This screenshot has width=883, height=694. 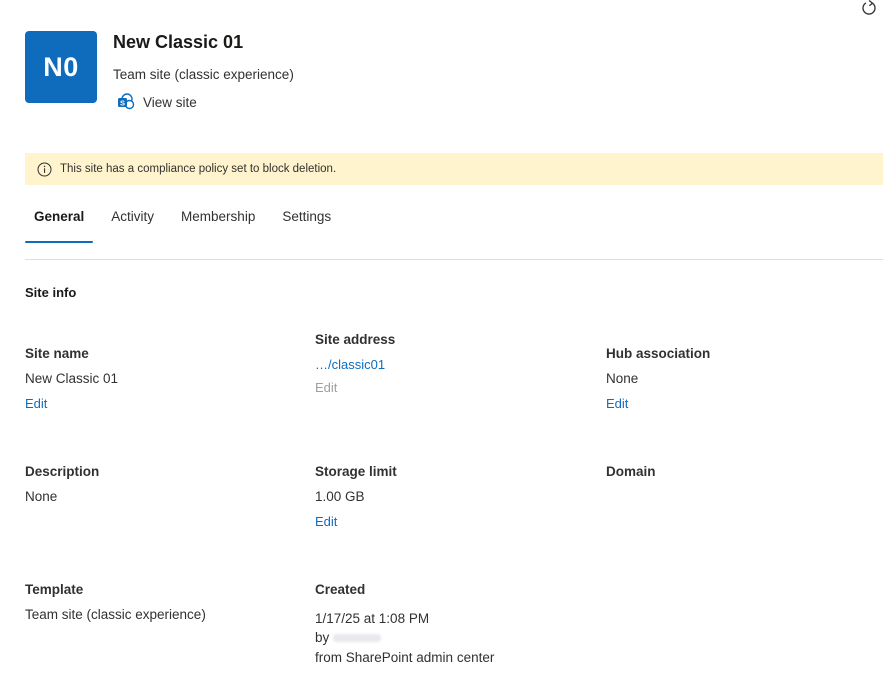 I want to click on redacted-user, so click(x=357, y=638).